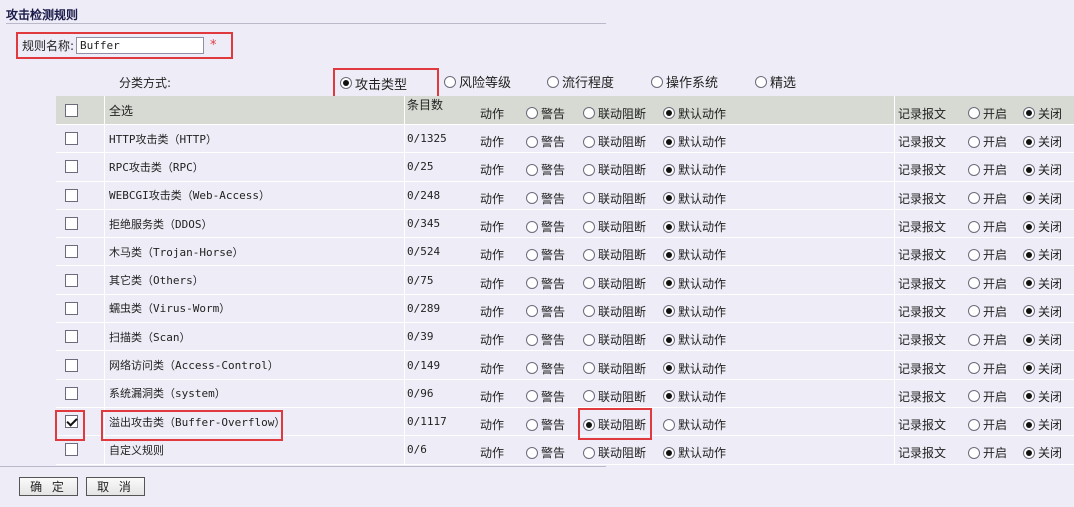 The height and width of the screenshot is (507, 1074). I want to click on cancel-button: 取 消, so click(115, 486).